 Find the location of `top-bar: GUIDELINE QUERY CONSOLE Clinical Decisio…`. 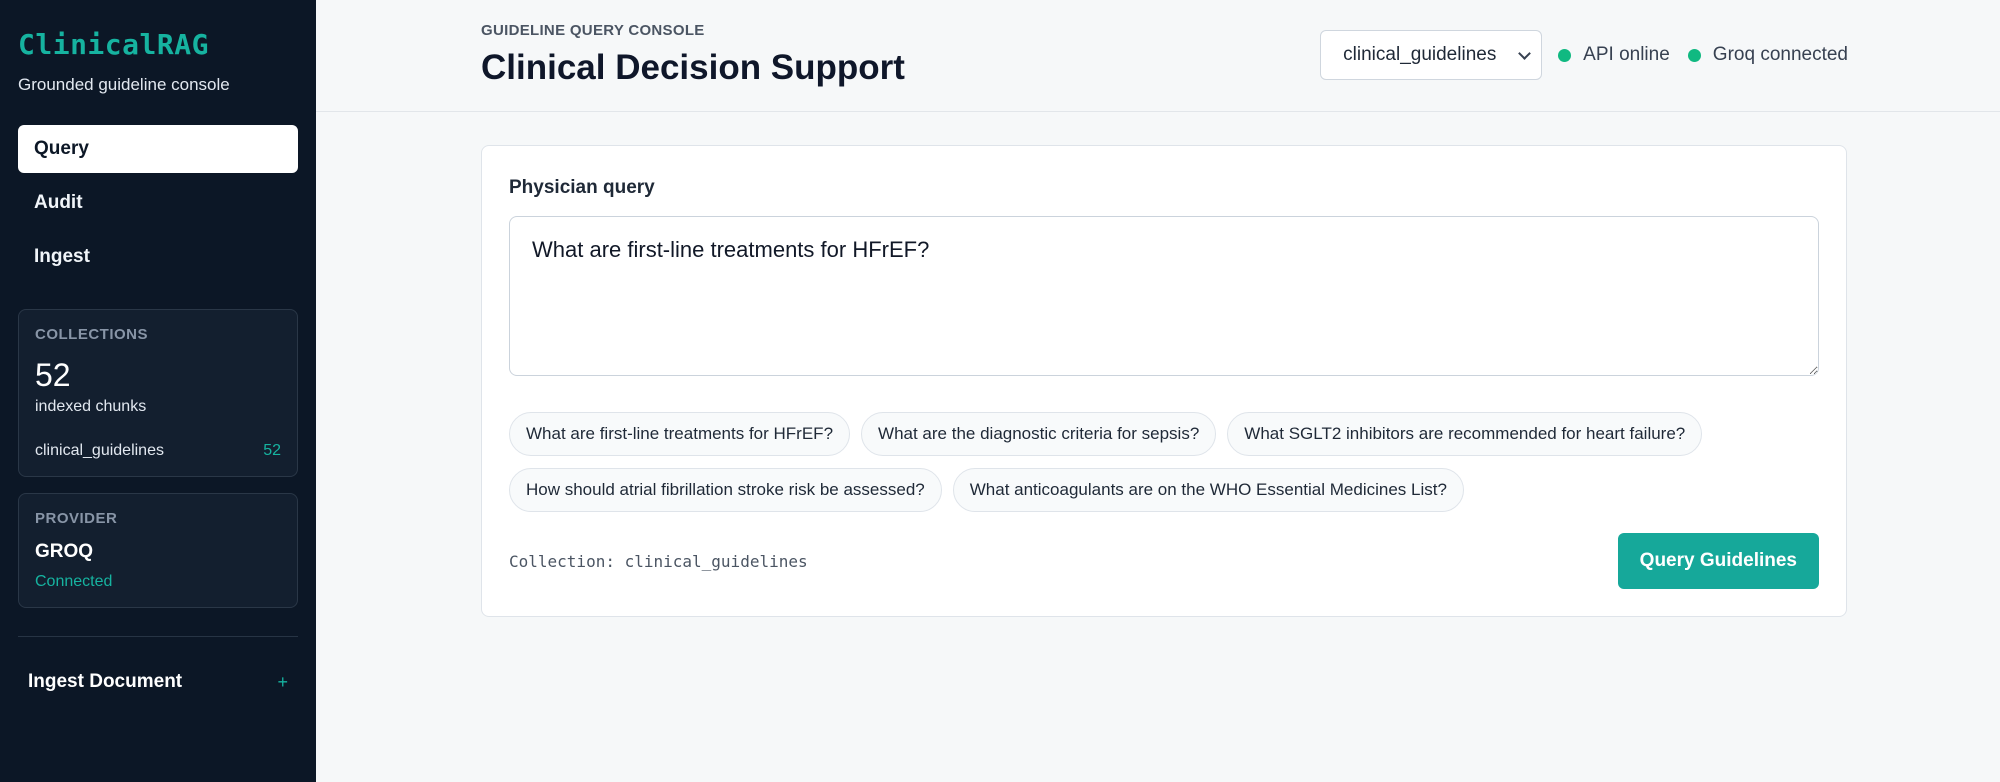

top-bar: GUIDELINE QUERY CONSOLE Clinical Decisio… is located at coordinates (1158, 56).